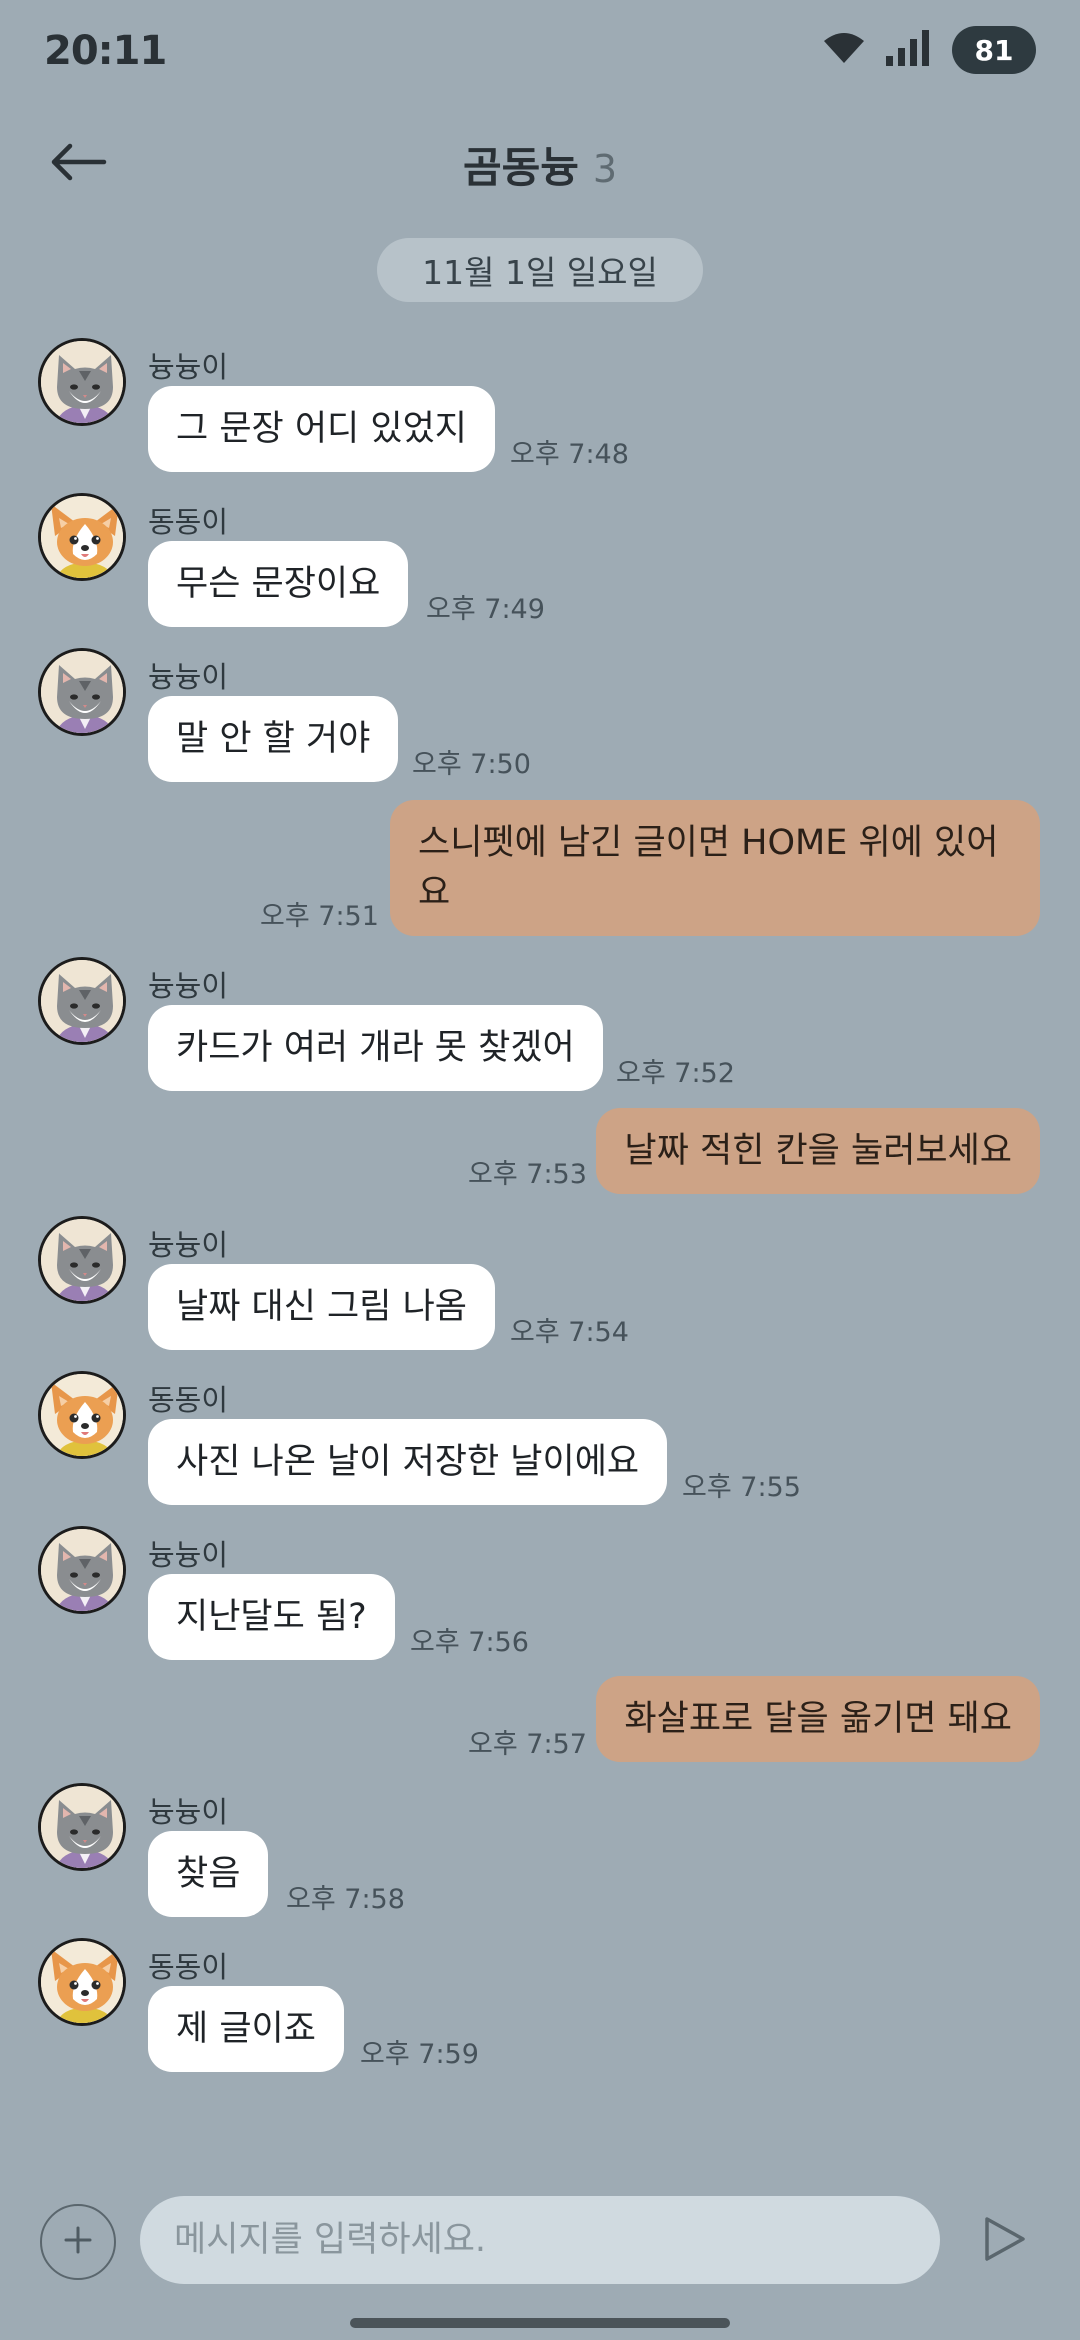 Image resolution: width=1080 pixels, height=2340 pixels. Describe the element at coordinates (569, 454) in the screenshot. I see `message-time: 오후 7:48` at that location.